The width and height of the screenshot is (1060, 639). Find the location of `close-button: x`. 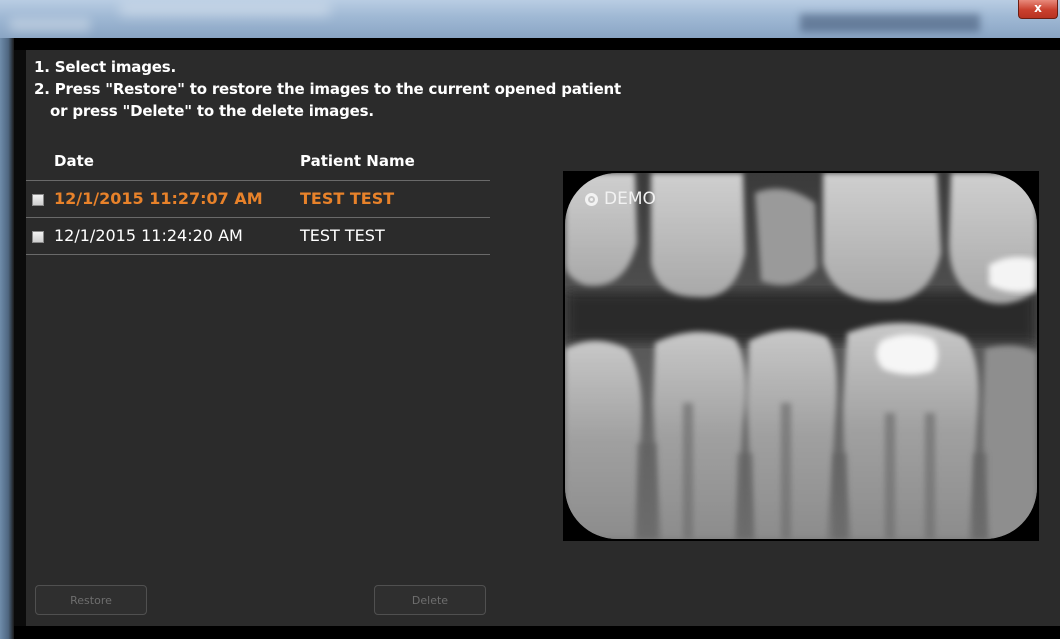

close-button: x is located at coordinates (1038, 9).